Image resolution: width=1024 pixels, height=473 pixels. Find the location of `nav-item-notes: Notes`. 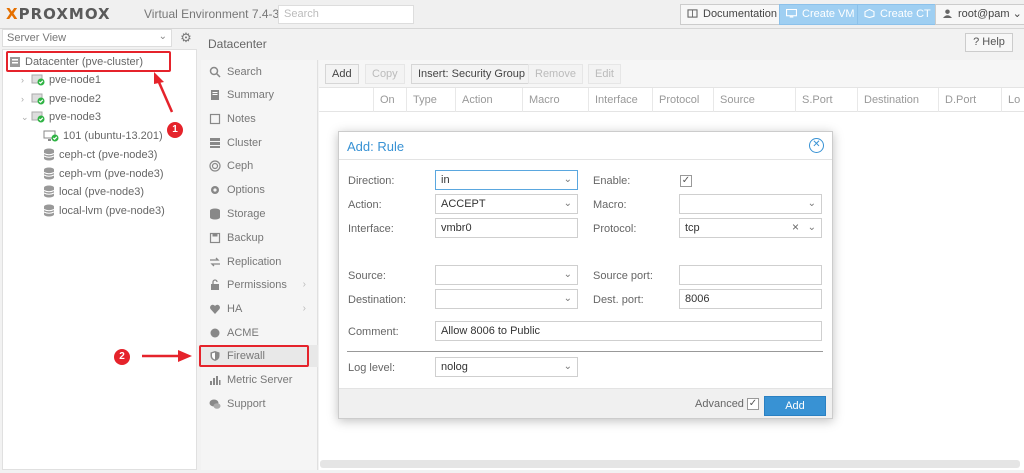

nav-item-notes: Notes is located at coordinates (259, 119).